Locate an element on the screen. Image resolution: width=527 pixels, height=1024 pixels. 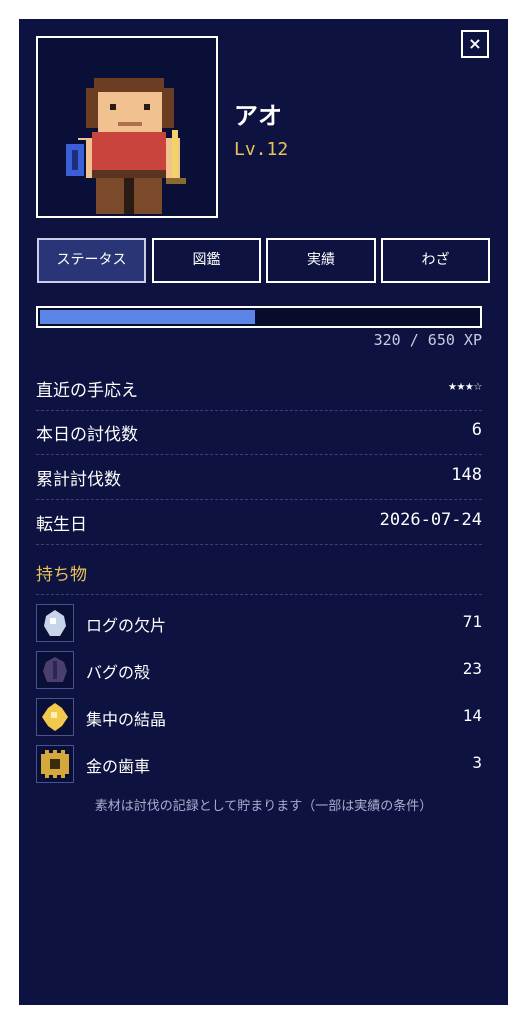
inventory-heading: 持ち物 is located at coordinates (259, 577).